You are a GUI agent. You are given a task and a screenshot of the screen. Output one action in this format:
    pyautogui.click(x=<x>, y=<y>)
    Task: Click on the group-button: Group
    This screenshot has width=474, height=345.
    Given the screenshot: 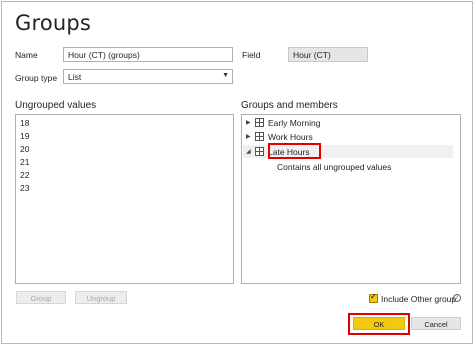 What is the action you would take?
    pyautogui.click(x=41, y=297)
    